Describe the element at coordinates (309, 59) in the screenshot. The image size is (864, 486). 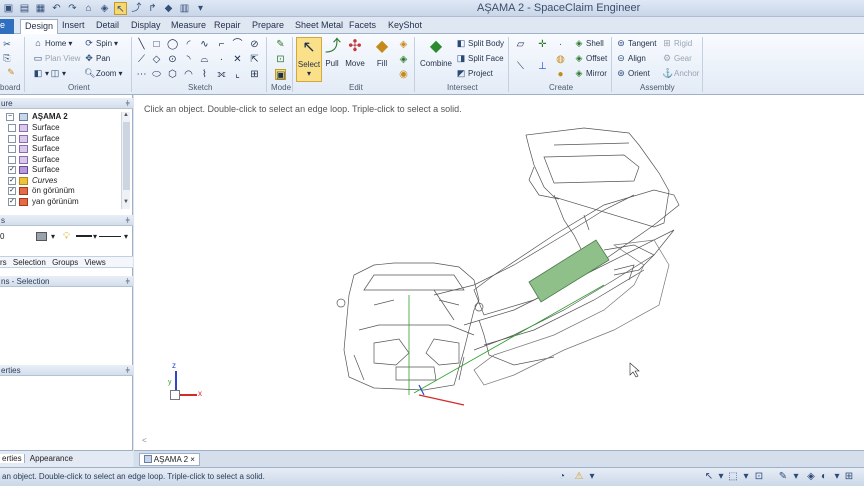
I see `select-button: ↖ Select ▾` at that location.